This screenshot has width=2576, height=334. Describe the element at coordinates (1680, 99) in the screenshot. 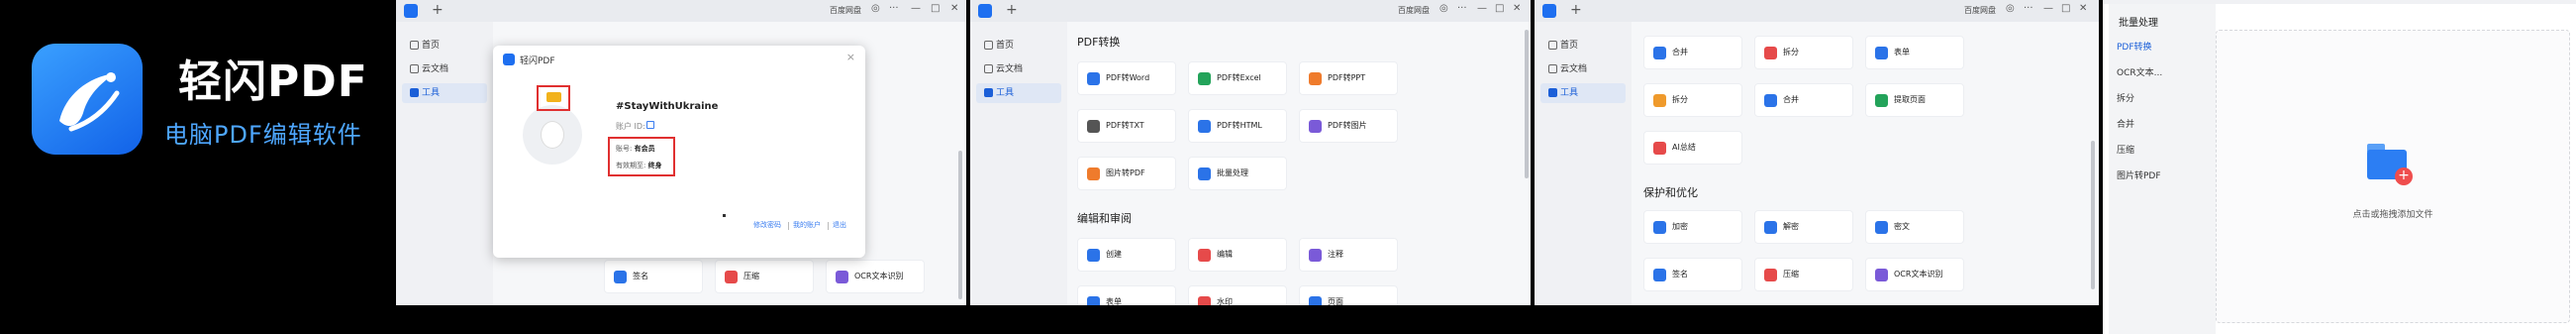

I see `tool-label: 拆分` at that location.